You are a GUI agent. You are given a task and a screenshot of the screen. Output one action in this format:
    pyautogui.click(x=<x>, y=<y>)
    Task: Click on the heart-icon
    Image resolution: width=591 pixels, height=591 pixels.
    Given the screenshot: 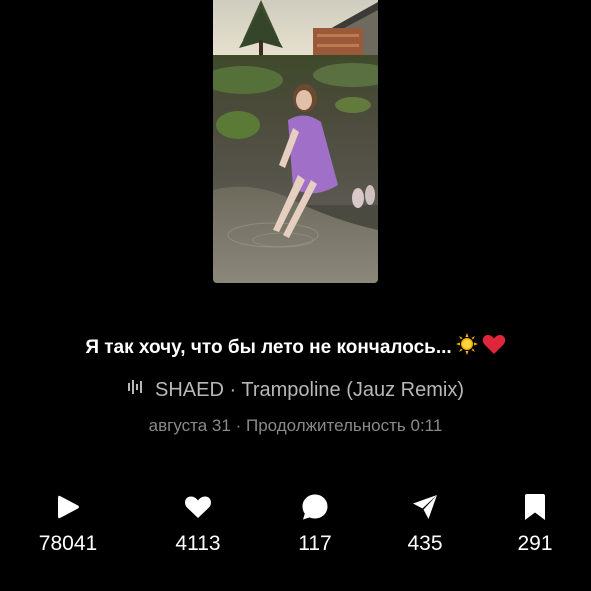 What is the action you would take?
    pyautogui.click(x=198, y=507)
    